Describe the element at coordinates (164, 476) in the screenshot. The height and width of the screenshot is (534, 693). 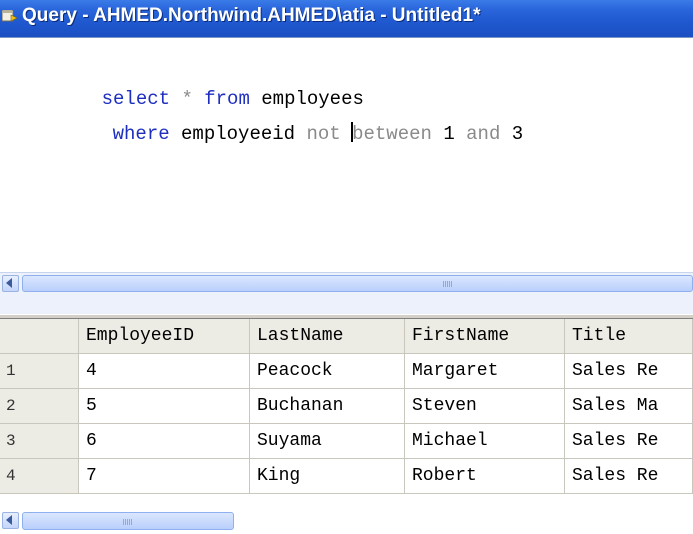
I see `table-cell: 7` at that location.